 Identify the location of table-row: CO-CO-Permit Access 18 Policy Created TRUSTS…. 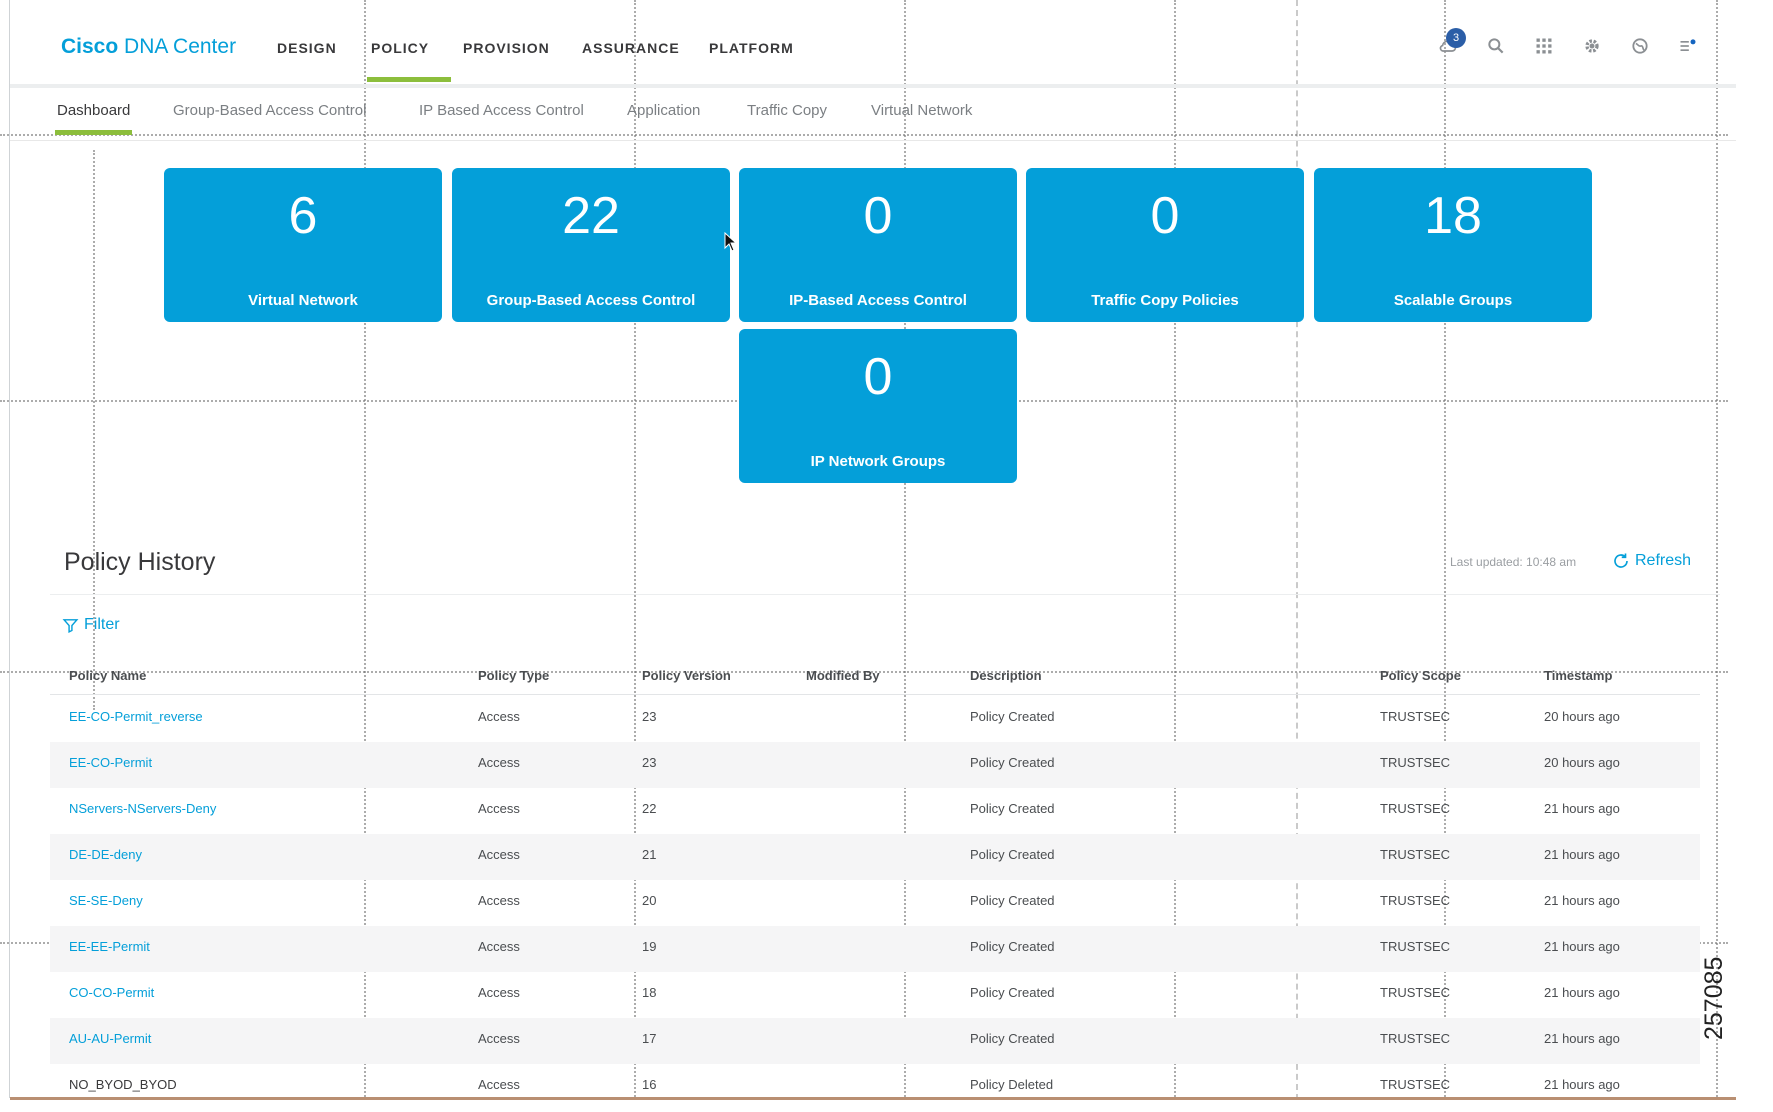
(875, 995).